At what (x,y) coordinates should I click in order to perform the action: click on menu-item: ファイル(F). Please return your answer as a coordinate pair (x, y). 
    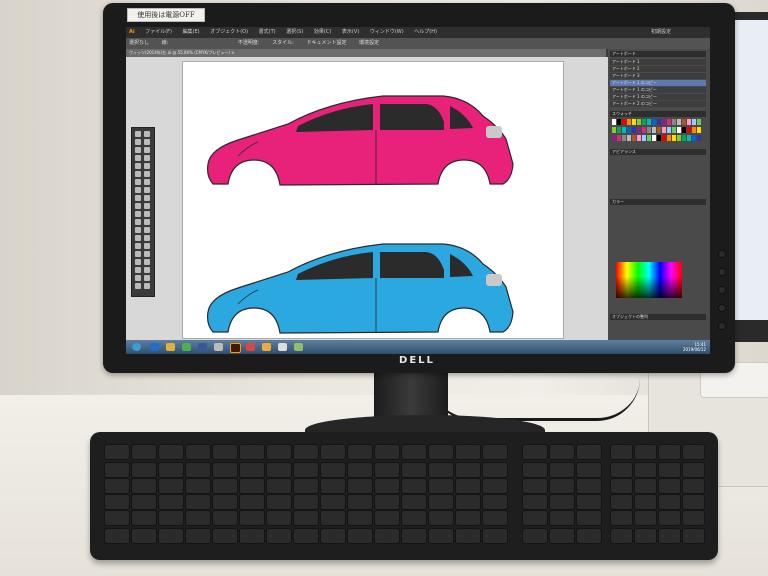
    Looking at the image, I should click on (158, 32).